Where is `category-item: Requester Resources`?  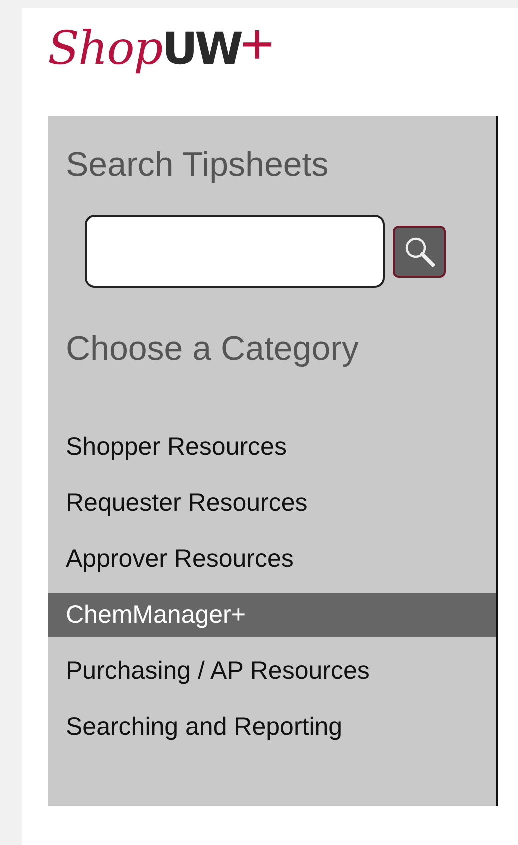
category-item: Requester Resources is located at coordinates (272, 503).